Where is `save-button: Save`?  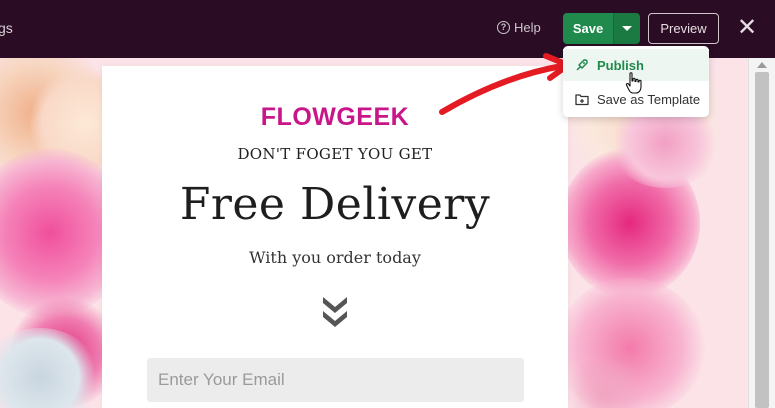
save-button: Save is located at coordinates (588, 28).